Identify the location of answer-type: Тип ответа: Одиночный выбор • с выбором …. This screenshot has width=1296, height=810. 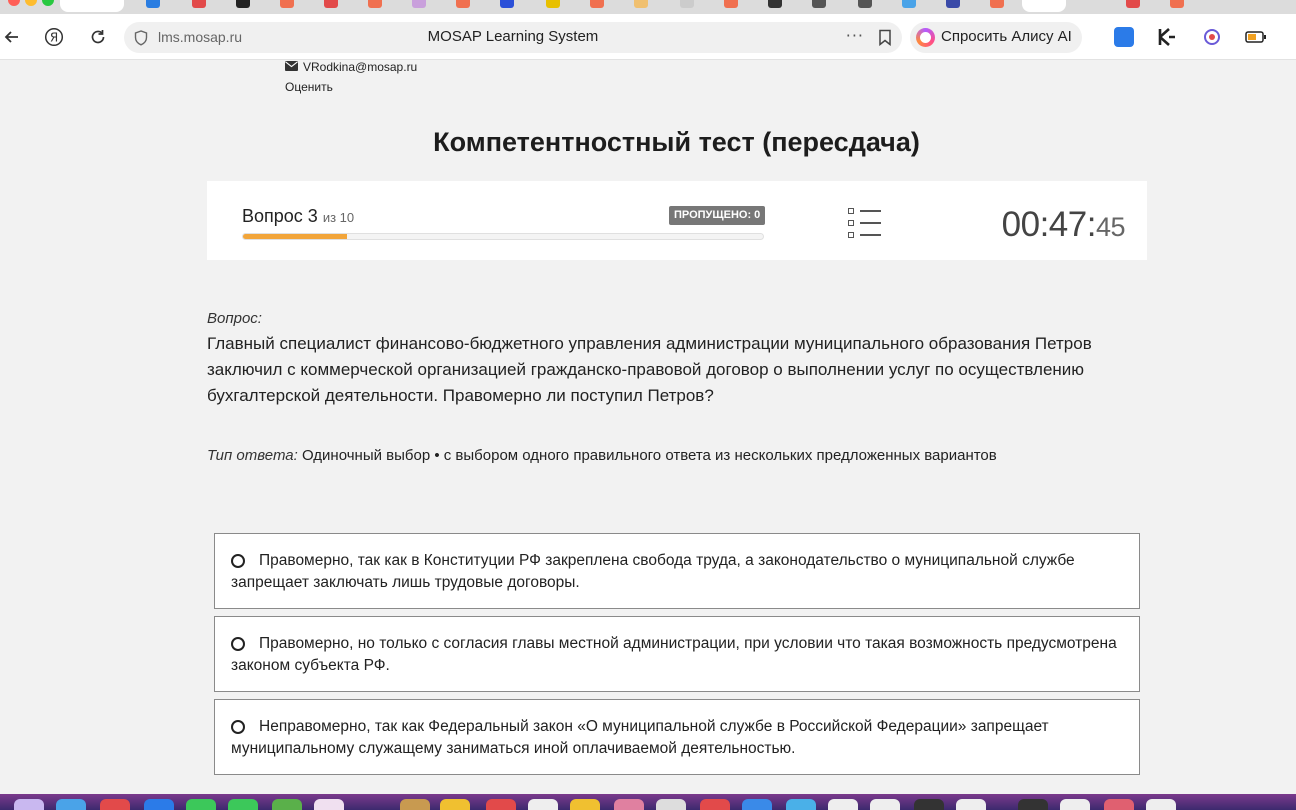
(602, 455).